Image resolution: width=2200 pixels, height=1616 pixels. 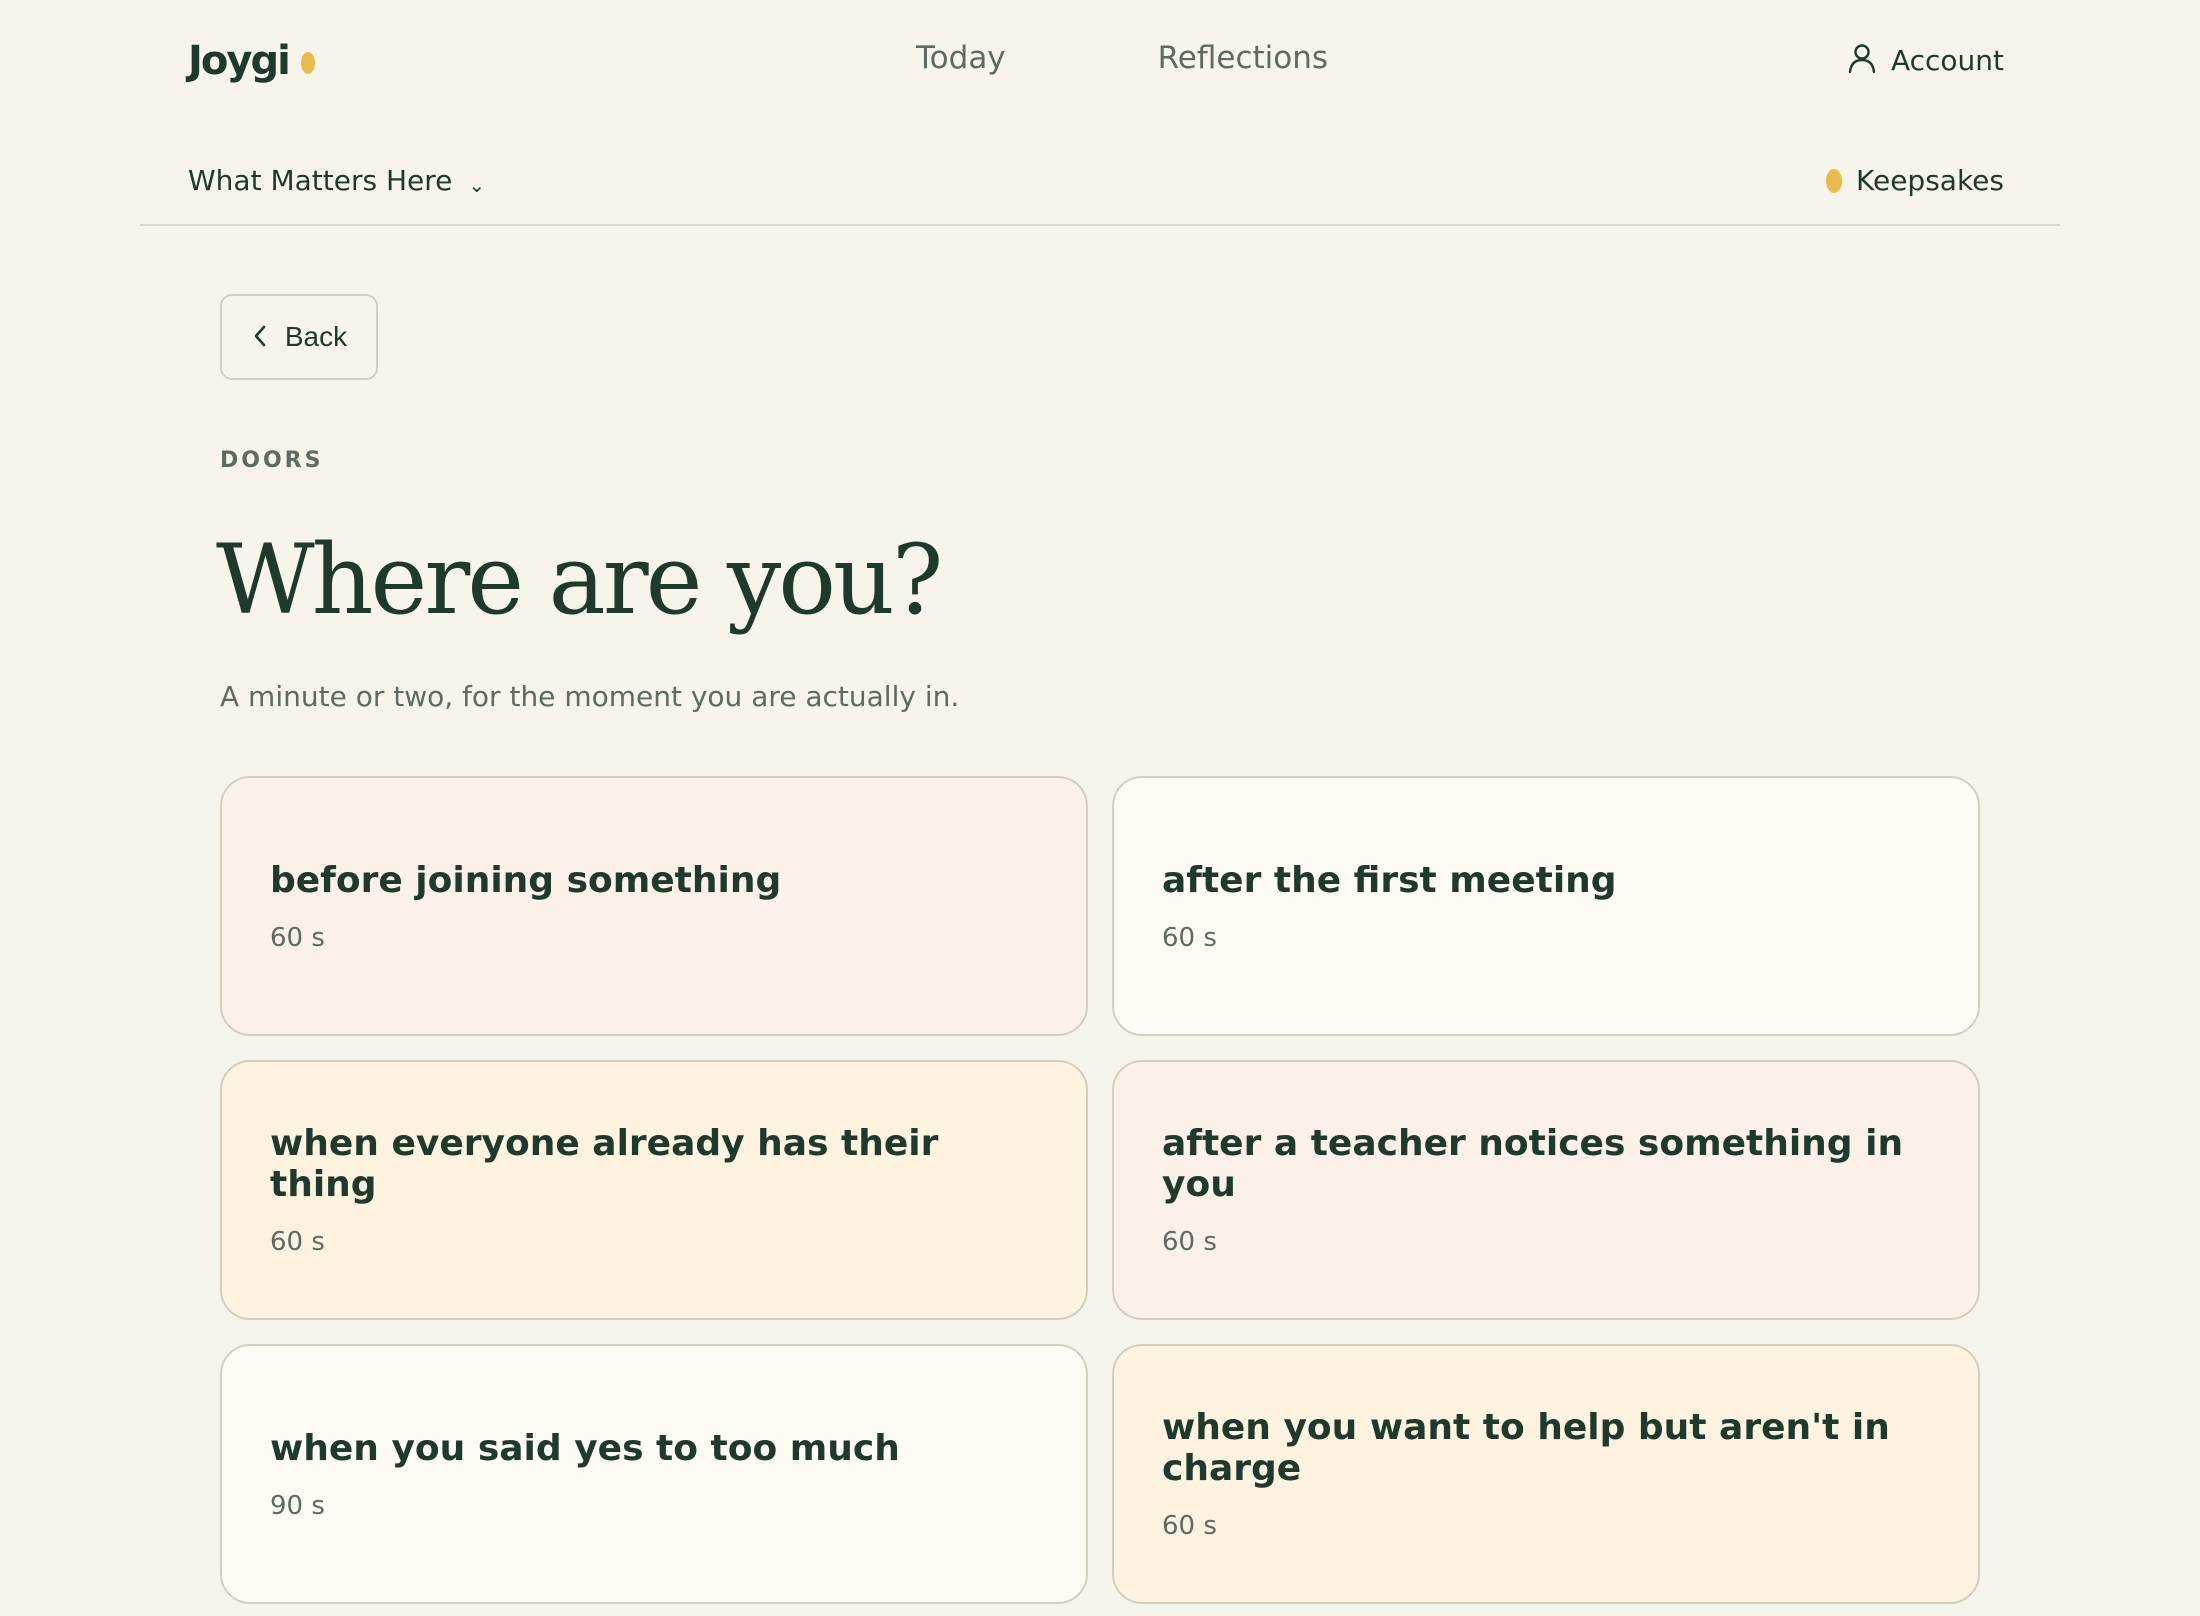 I want to click on door-card-title: when you said yes to too much, so click(x=585, y=1448).